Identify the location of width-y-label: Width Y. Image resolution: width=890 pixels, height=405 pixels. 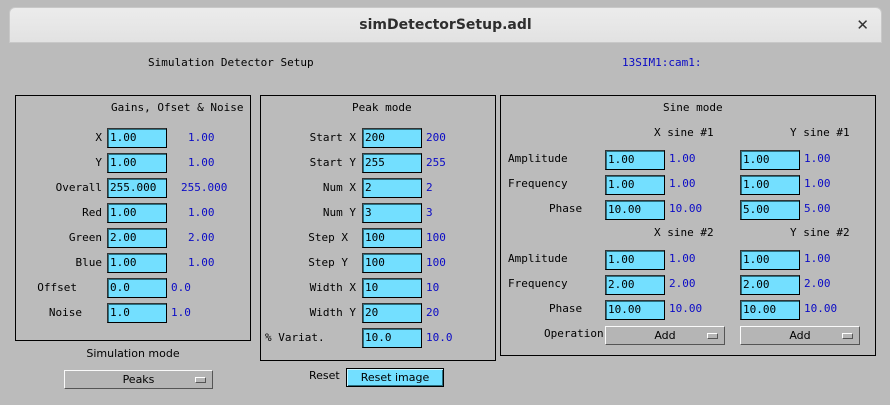
(332, 312).